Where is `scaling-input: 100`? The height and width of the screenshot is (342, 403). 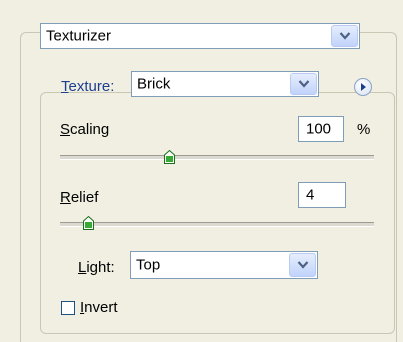
scaling-input: 100 is located at coordinates (321, 129).